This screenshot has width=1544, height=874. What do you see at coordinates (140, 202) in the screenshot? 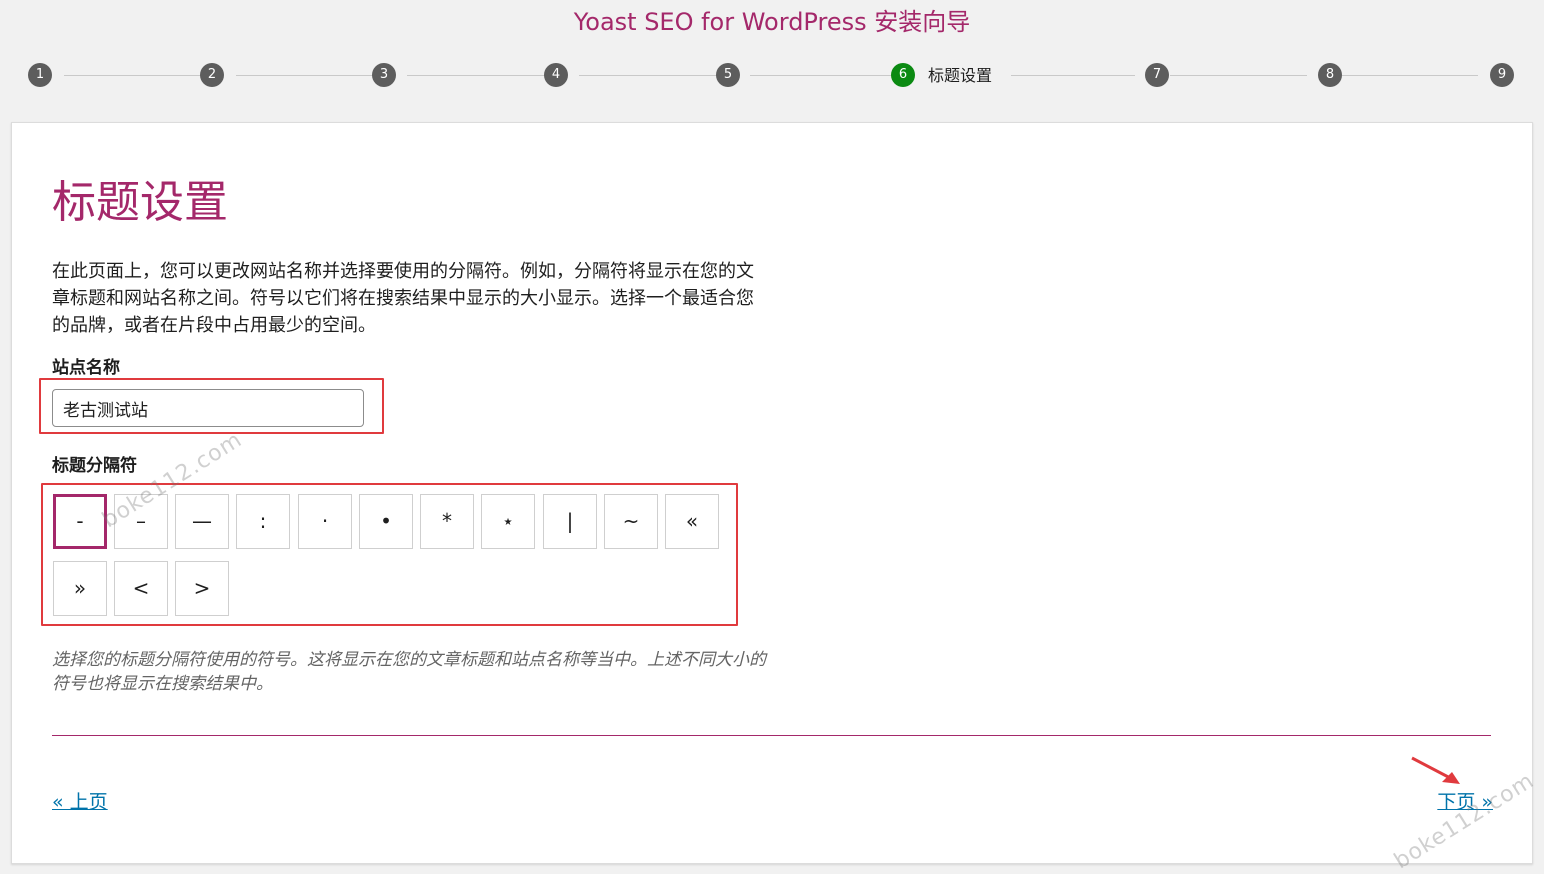
I see `page-title: 标题设置` at bounding box center [140, 202].